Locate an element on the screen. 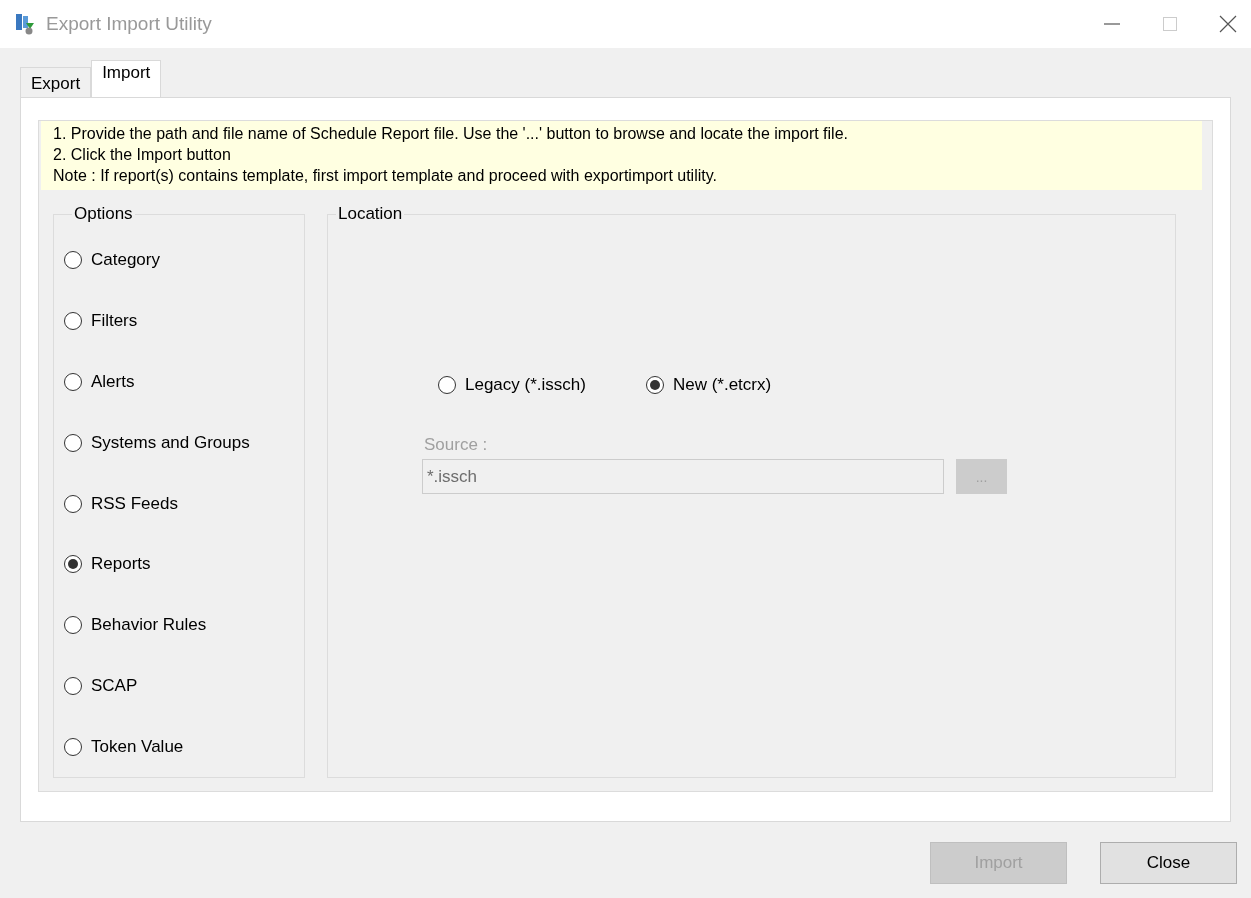 This screenshot has width=1251, height=898. app-icon is located at coordinates (25, 24).